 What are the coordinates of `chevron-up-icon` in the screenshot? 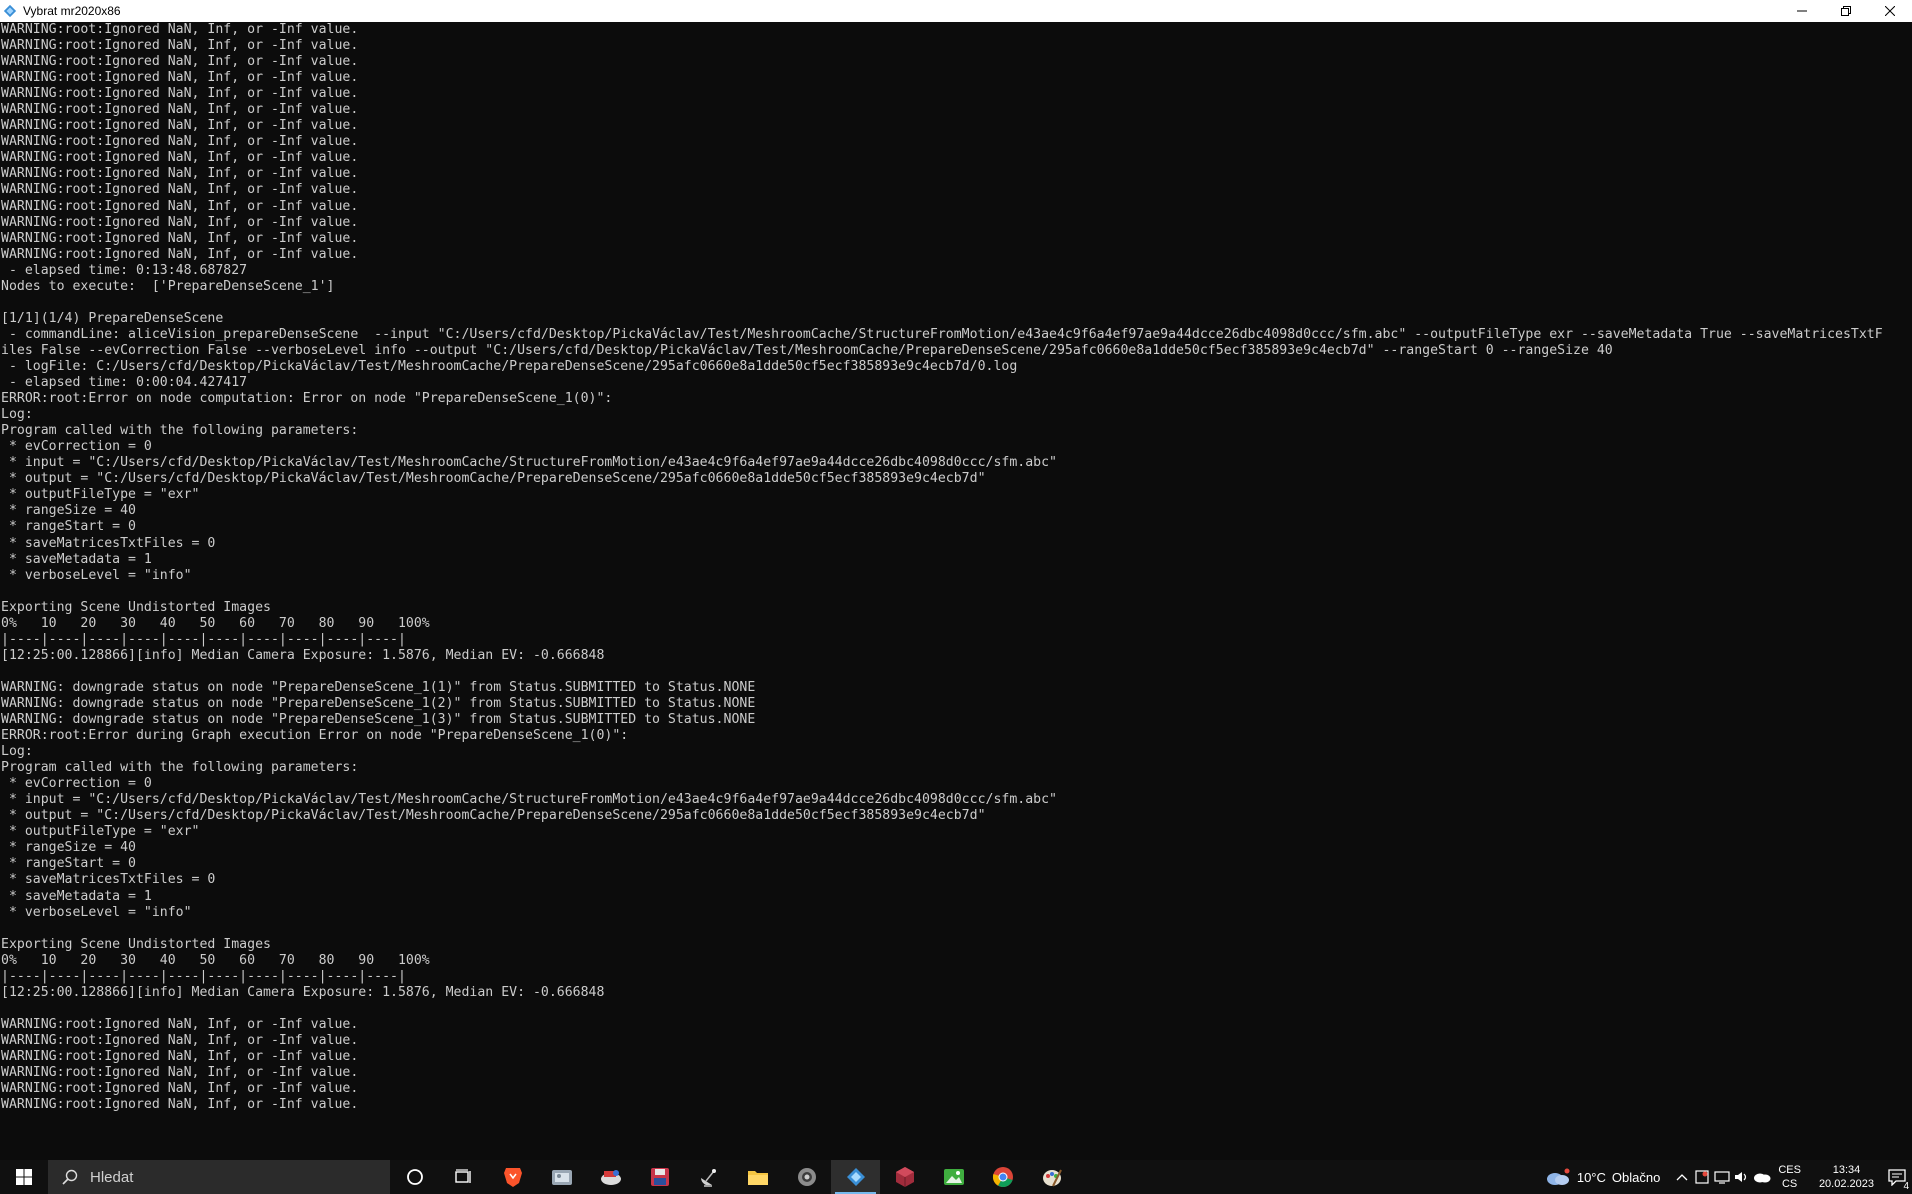 It's located at (1682, 1177).